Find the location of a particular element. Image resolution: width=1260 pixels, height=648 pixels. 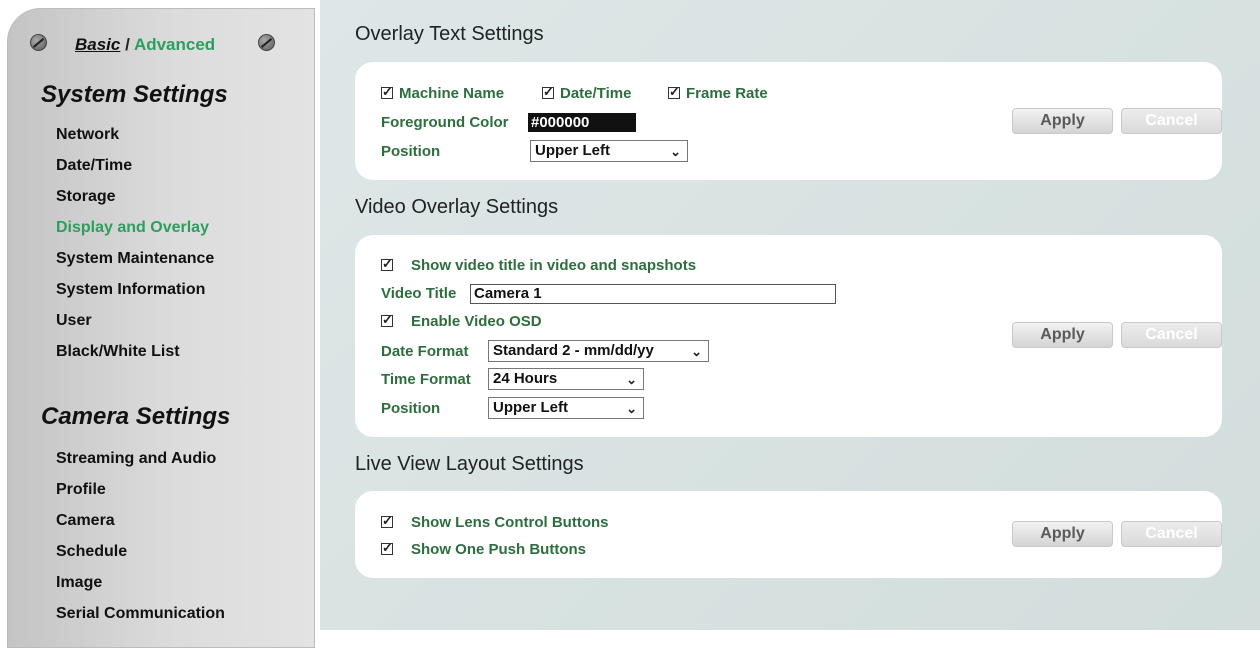

show-video-title-option: Show video title in video and snapshots is located at coordinates (539, 265).